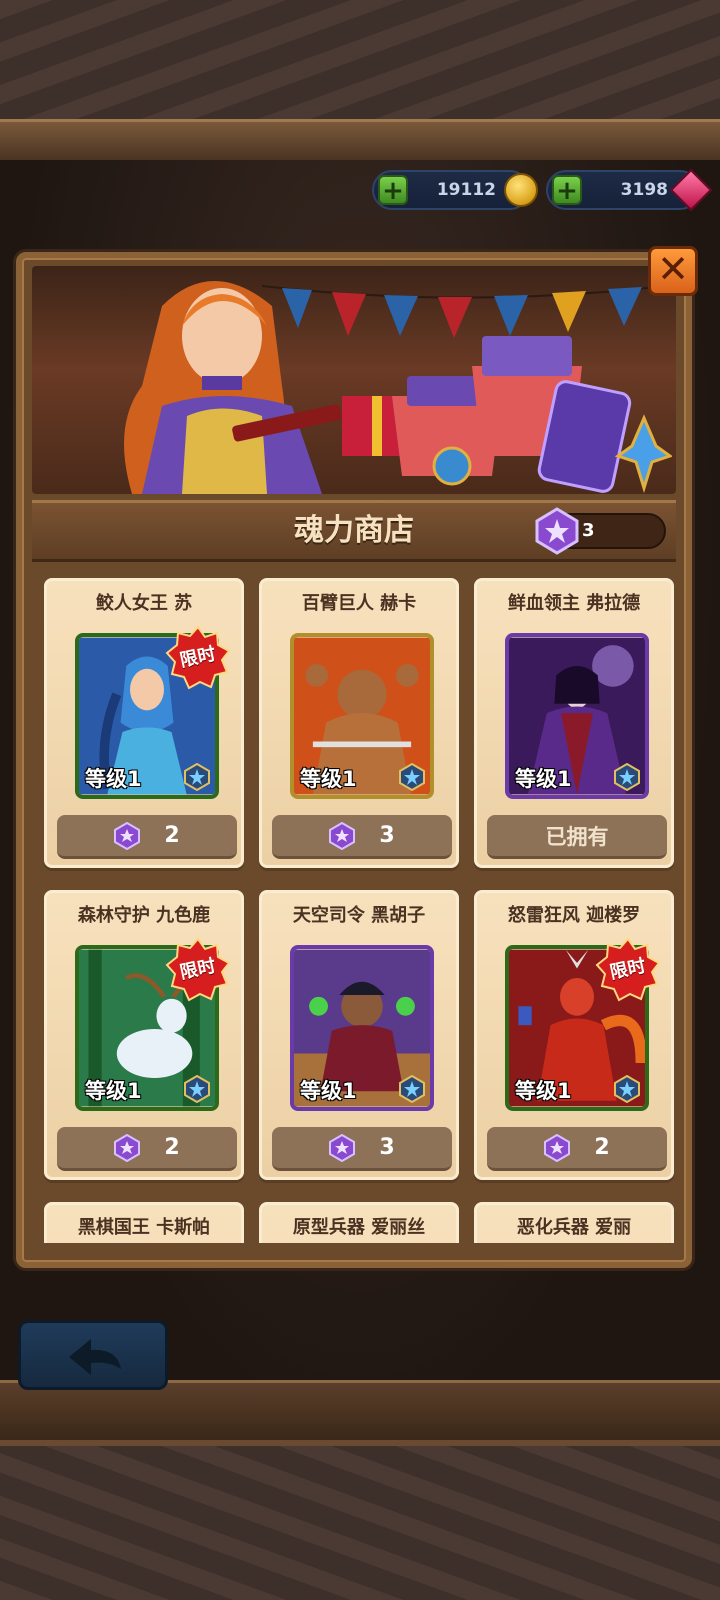  Describe the element at coordinates (359, 915) in the screenshot. I see `hero-name: 天空司令 黑胡子` at that location.